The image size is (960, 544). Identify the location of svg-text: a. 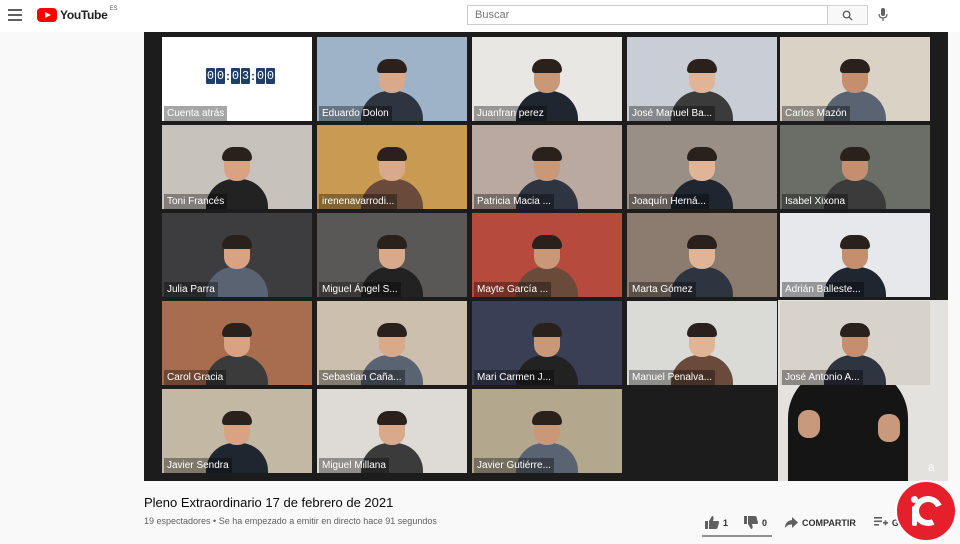
(931, 466).